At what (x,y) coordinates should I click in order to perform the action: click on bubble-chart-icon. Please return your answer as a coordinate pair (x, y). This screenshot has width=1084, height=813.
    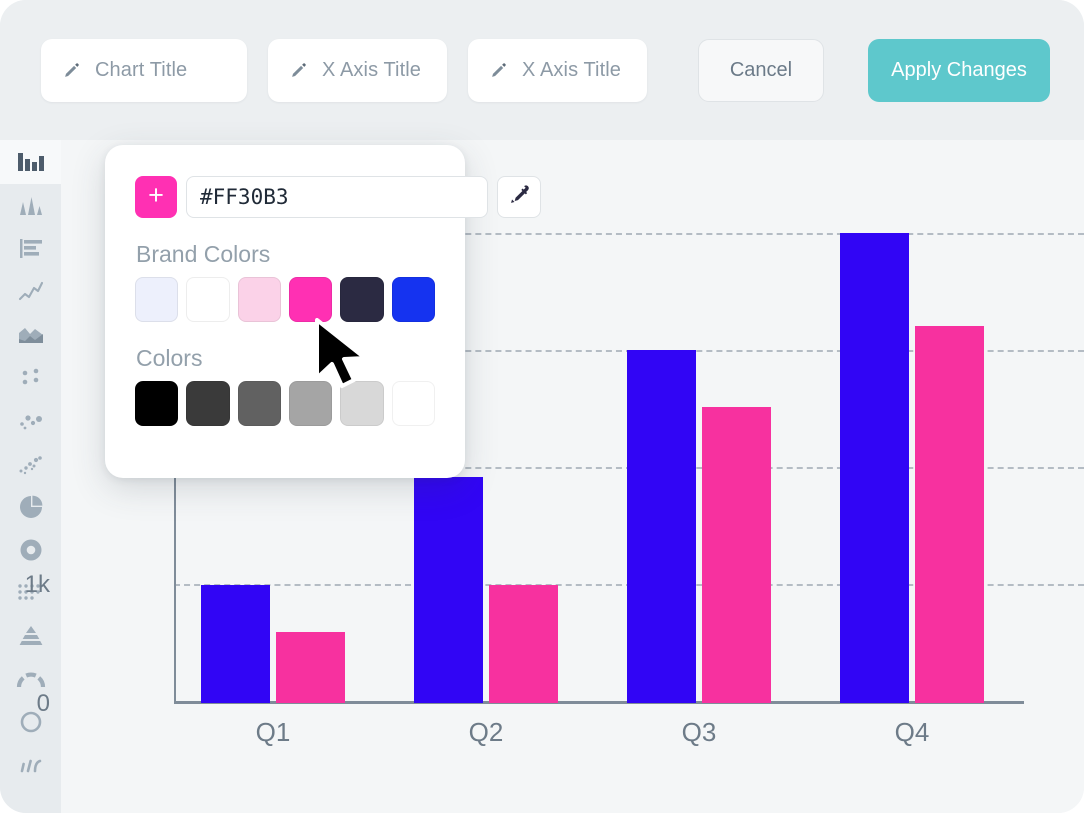
    Looking at the image, I should click on (31, 464).